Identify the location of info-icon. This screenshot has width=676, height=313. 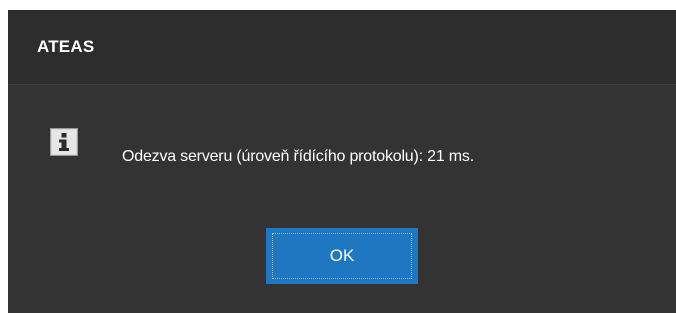
(64, 142).